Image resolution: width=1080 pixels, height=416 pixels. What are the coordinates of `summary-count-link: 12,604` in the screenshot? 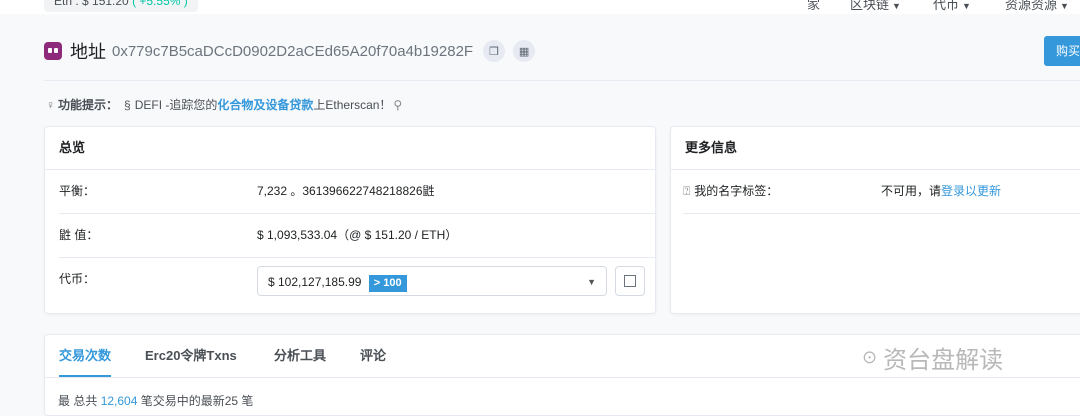 It's located at (119, 401).